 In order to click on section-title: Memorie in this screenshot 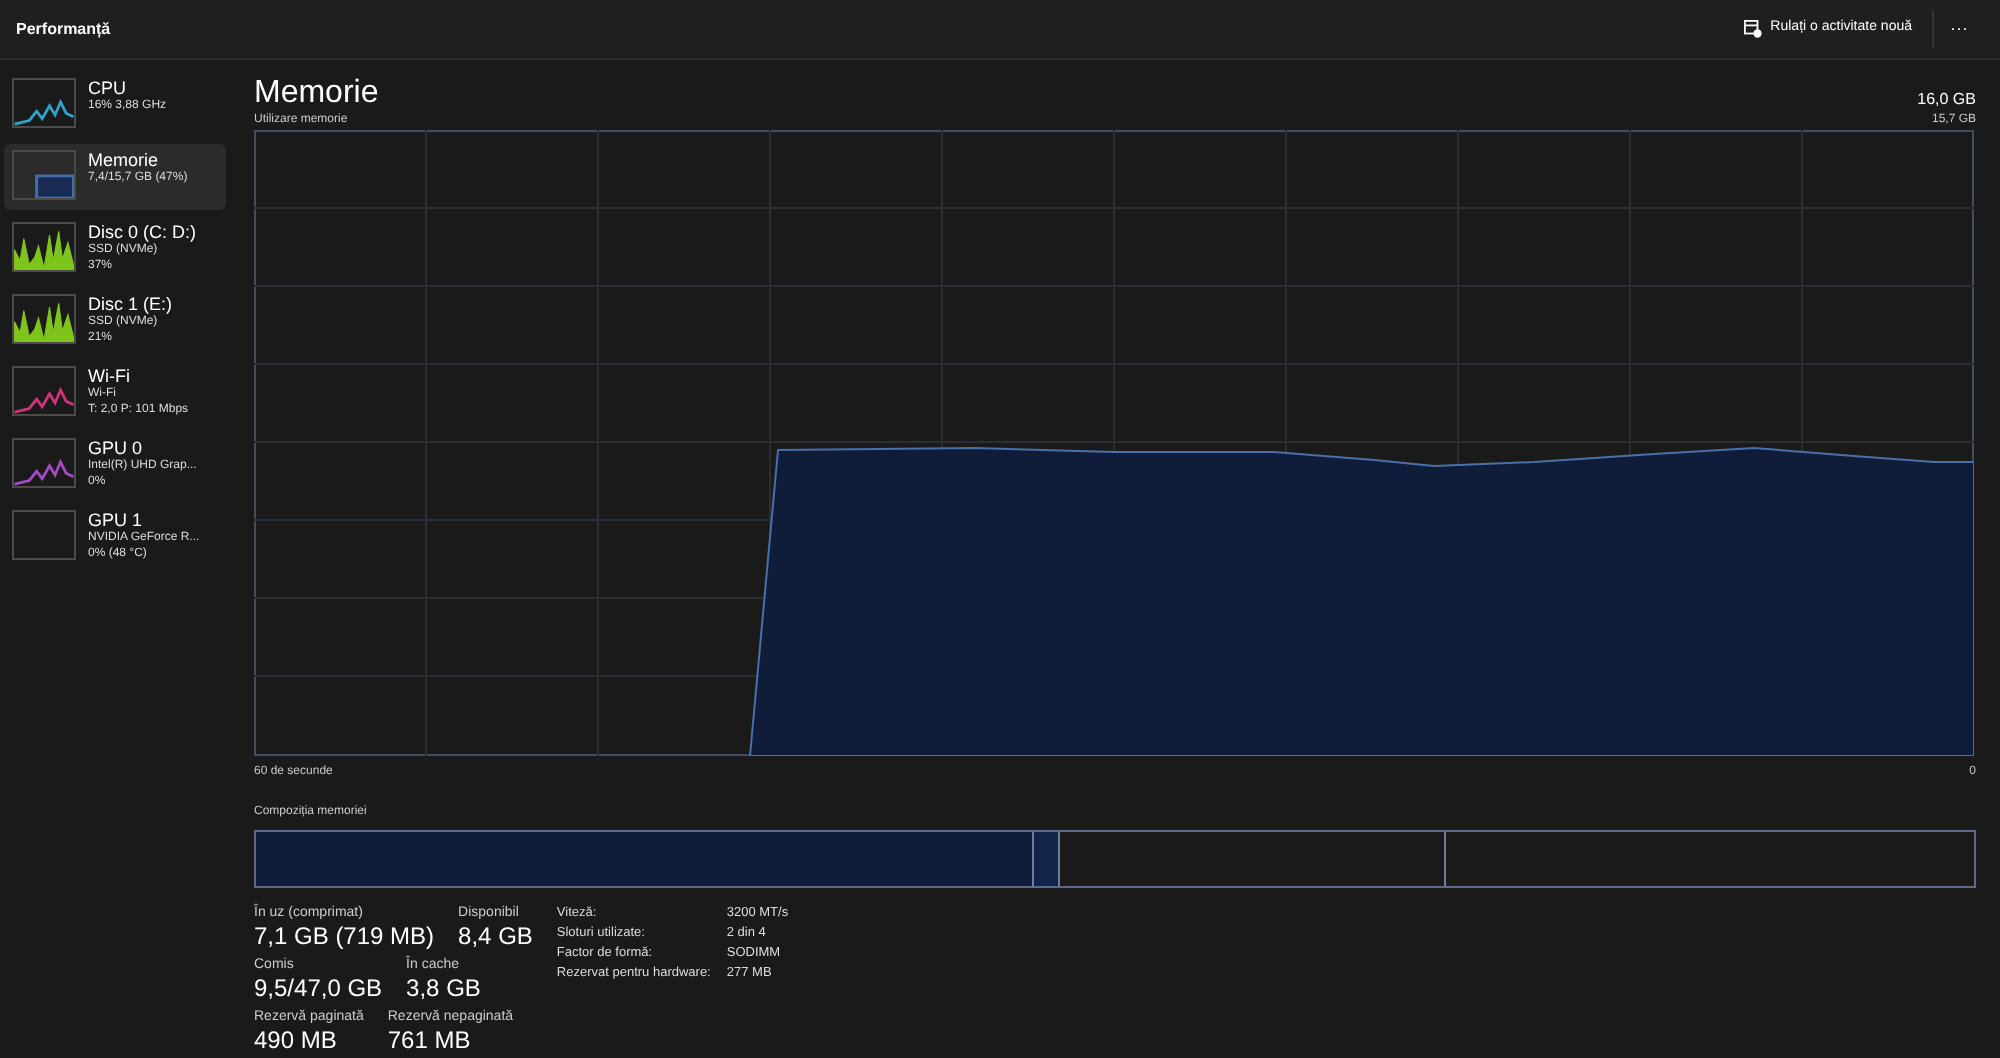, I will do `click(316, 94)`.